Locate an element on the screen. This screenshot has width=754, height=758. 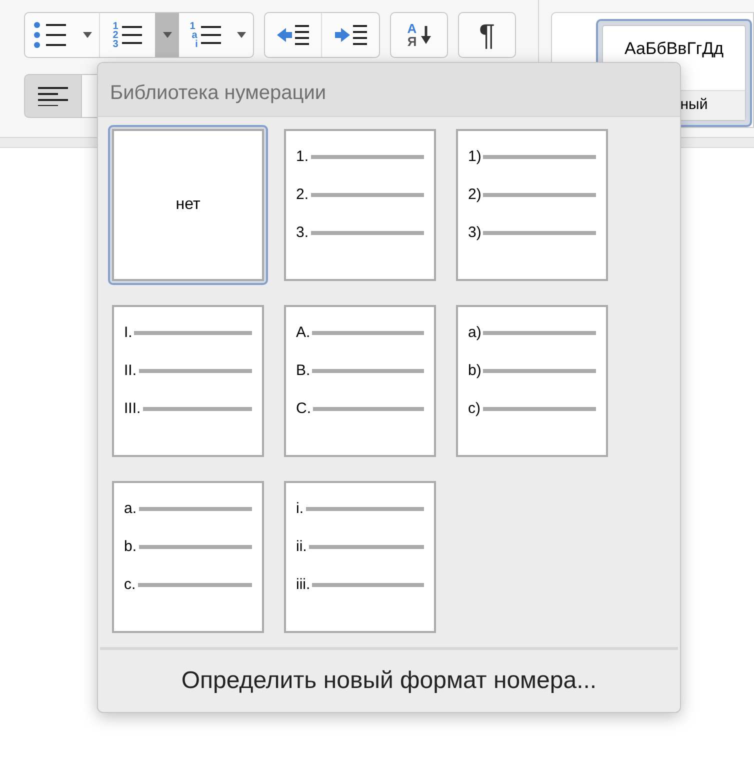
dropdown-arrow-button is located at coordinates (167, 35).